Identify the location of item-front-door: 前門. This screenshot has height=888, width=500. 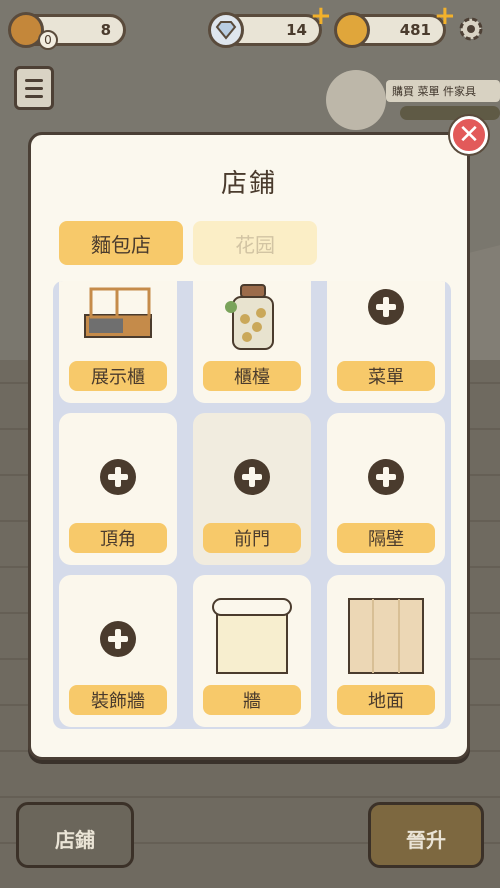
(252, 489).